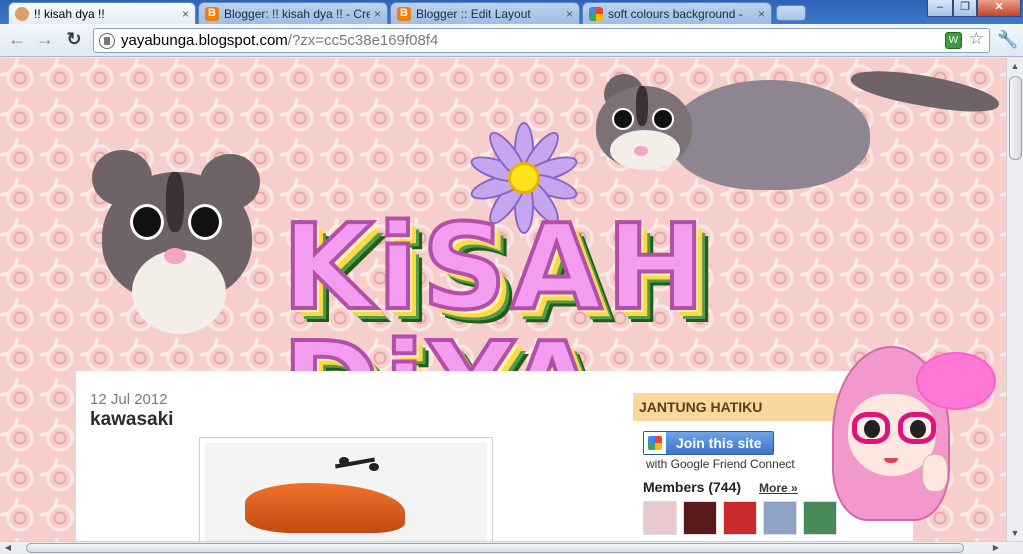 This screenshot has width=1023, height=554. What do you see at coordinates (1015, 66) in the screenshot?
I see `scroll-up-arrow-icon: ▲` at bounding box center [1015, 66].